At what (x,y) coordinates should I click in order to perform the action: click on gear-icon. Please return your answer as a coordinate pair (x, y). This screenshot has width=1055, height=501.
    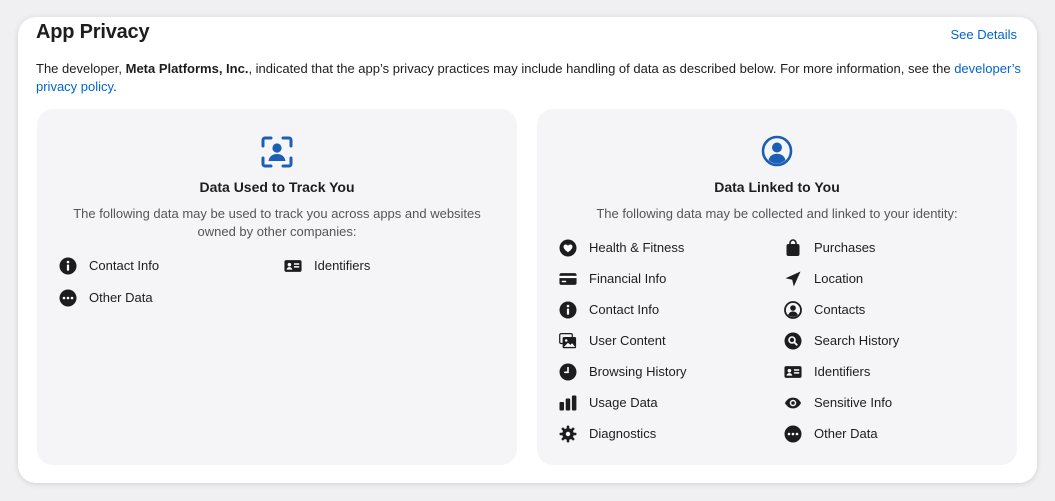
    Looking at the image, I should click on (568, 434).